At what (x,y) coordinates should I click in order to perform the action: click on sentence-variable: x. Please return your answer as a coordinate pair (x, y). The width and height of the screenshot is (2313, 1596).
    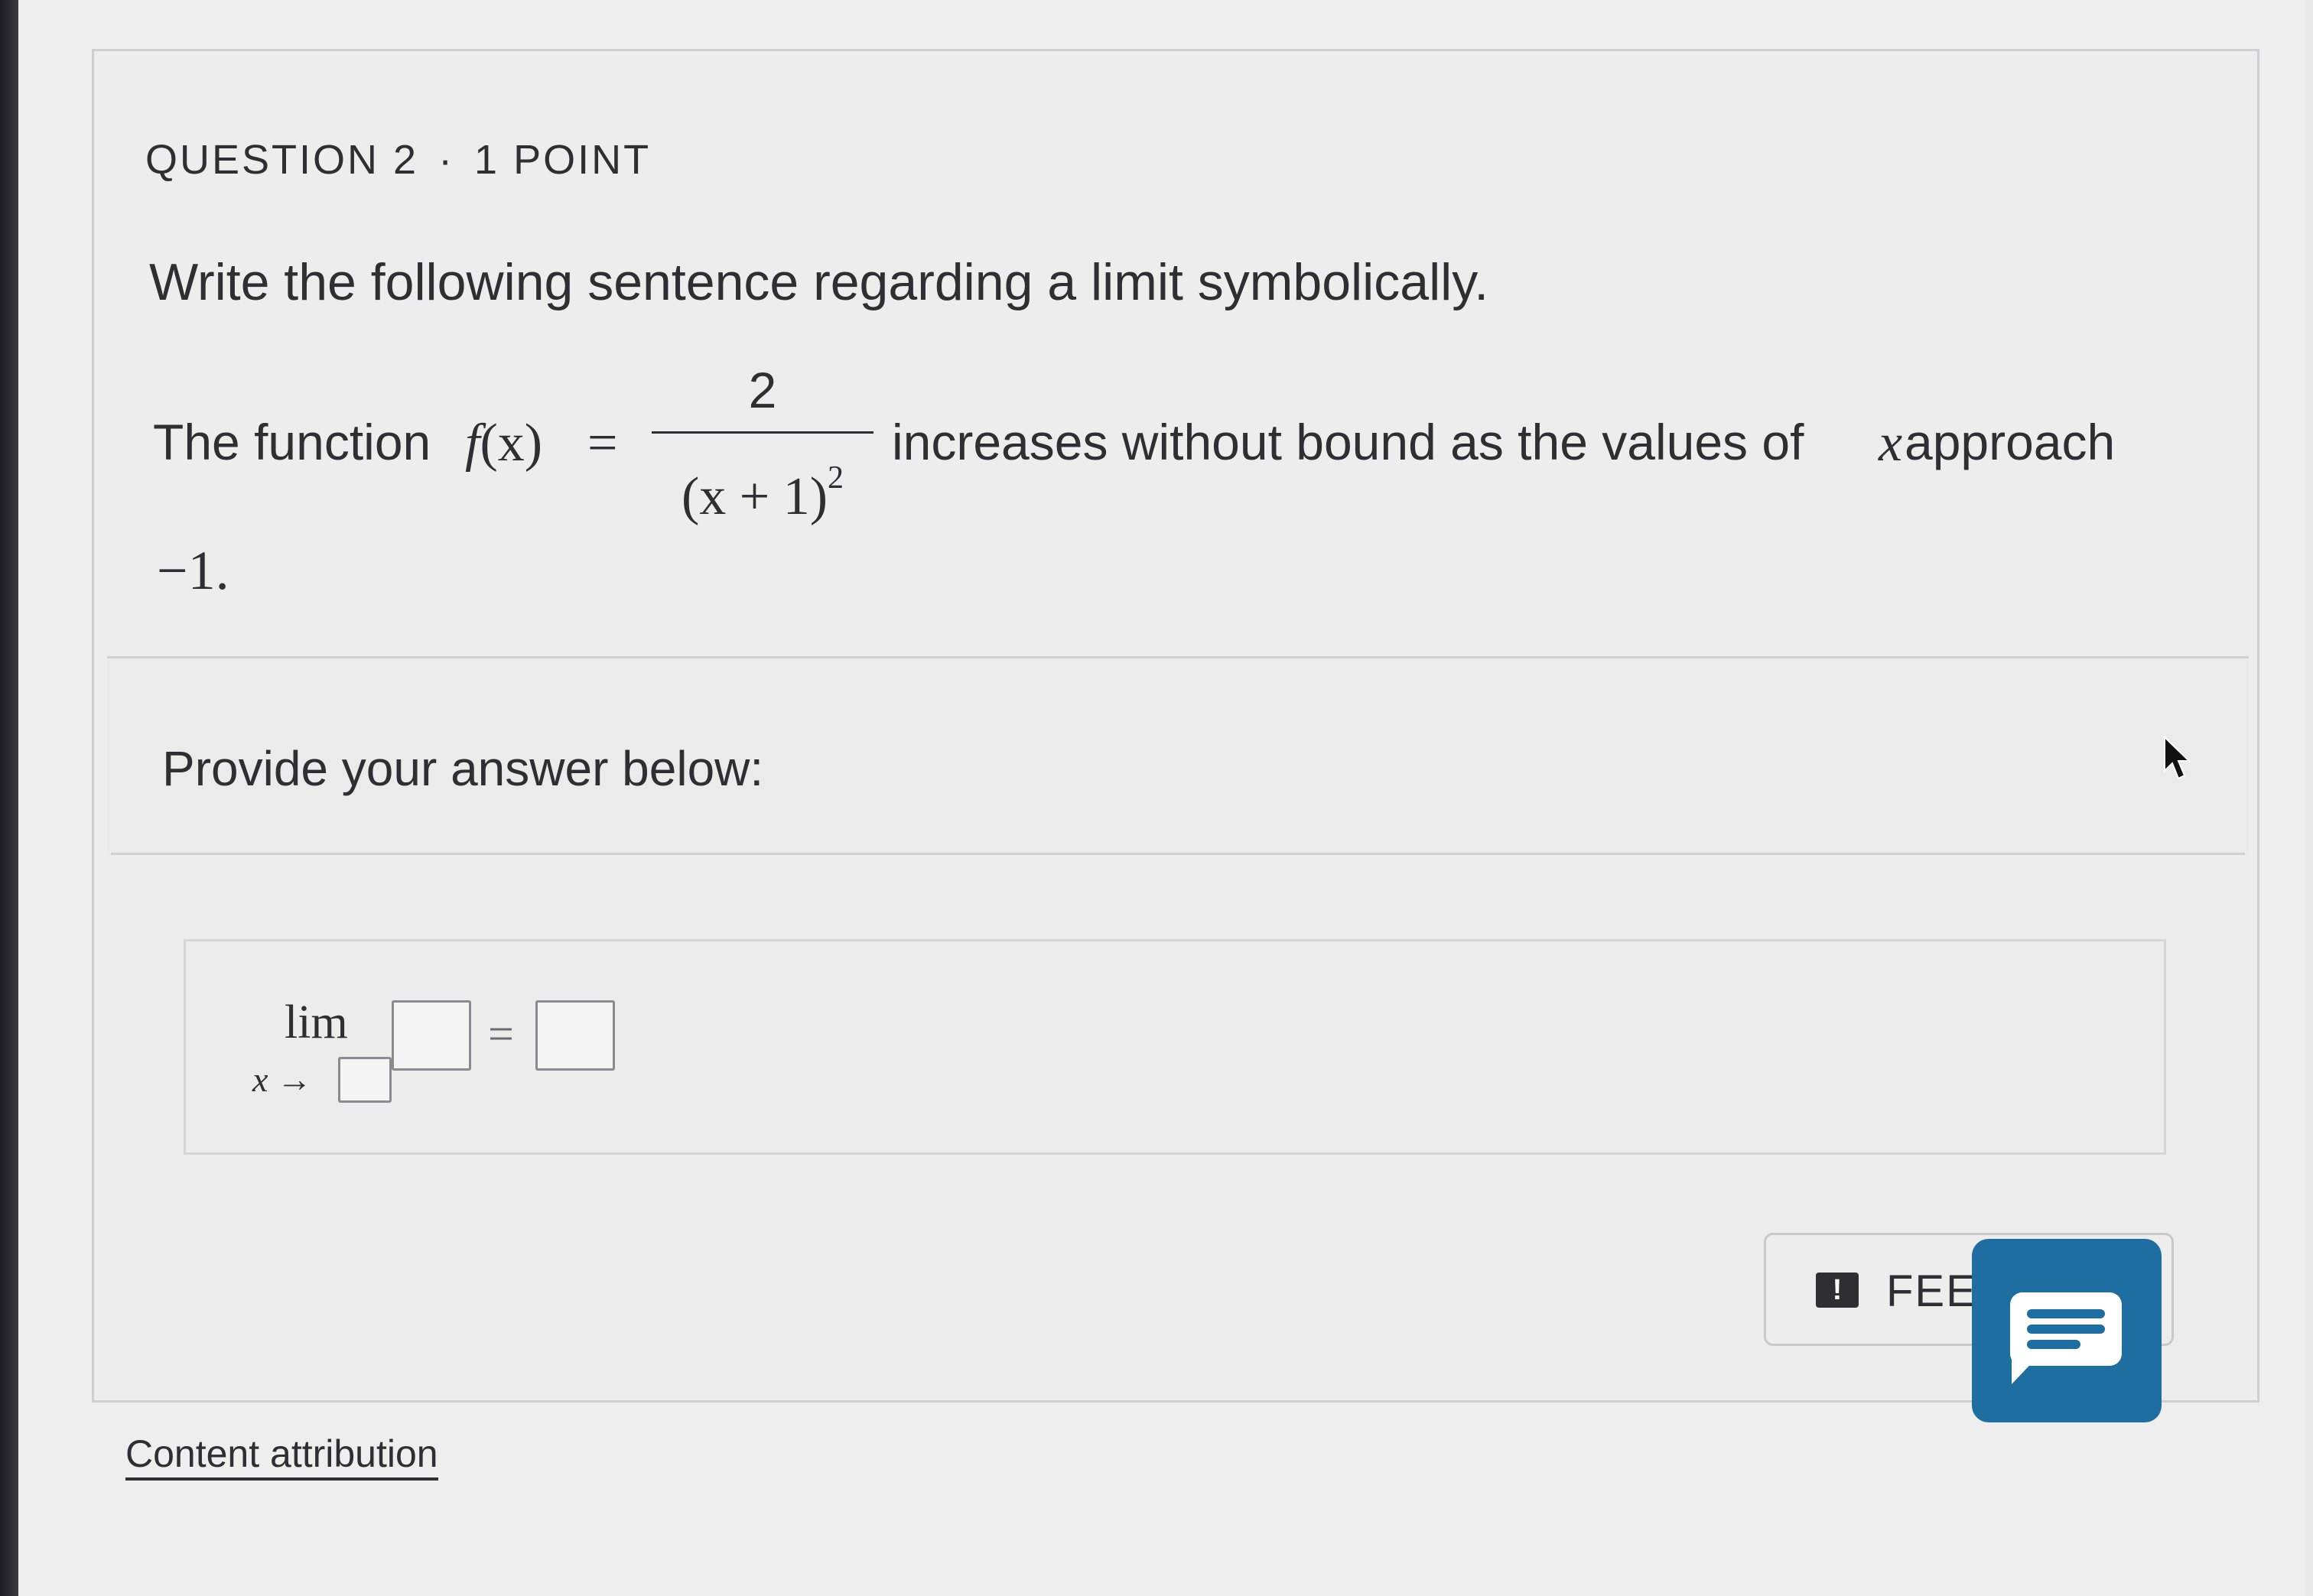
    Looking at the image, I should click on (1891, 444).